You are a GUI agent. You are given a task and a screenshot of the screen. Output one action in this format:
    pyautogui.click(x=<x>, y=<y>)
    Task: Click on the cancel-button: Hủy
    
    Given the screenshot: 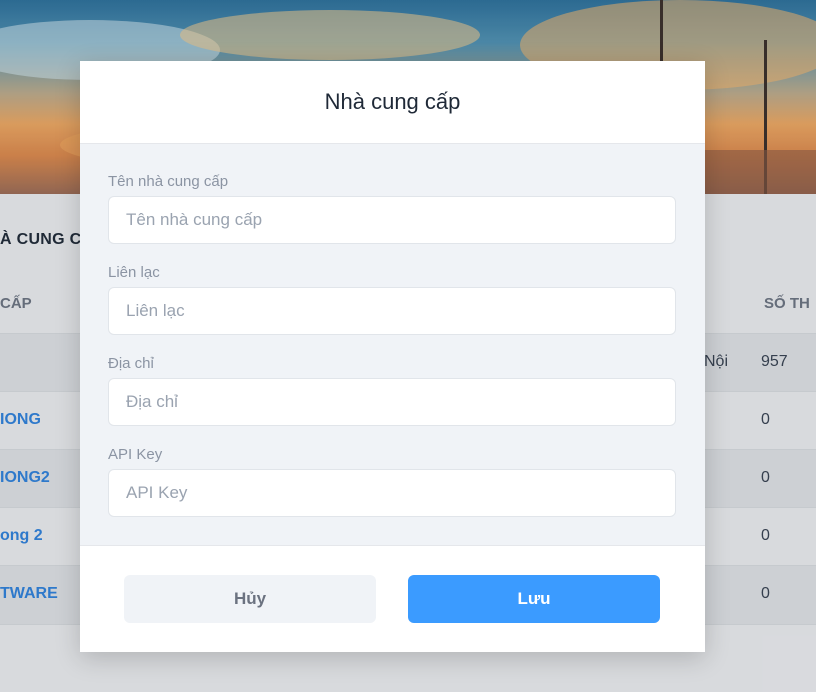 What is the action you would take?
    pyautogui.click(x=250, y=599)
    